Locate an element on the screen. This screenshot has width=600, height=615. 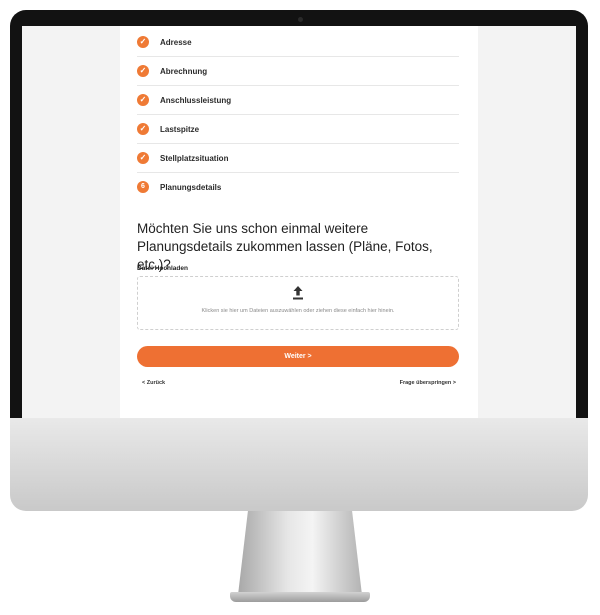
monitor-stand-base is located at coordinates (300, 597).